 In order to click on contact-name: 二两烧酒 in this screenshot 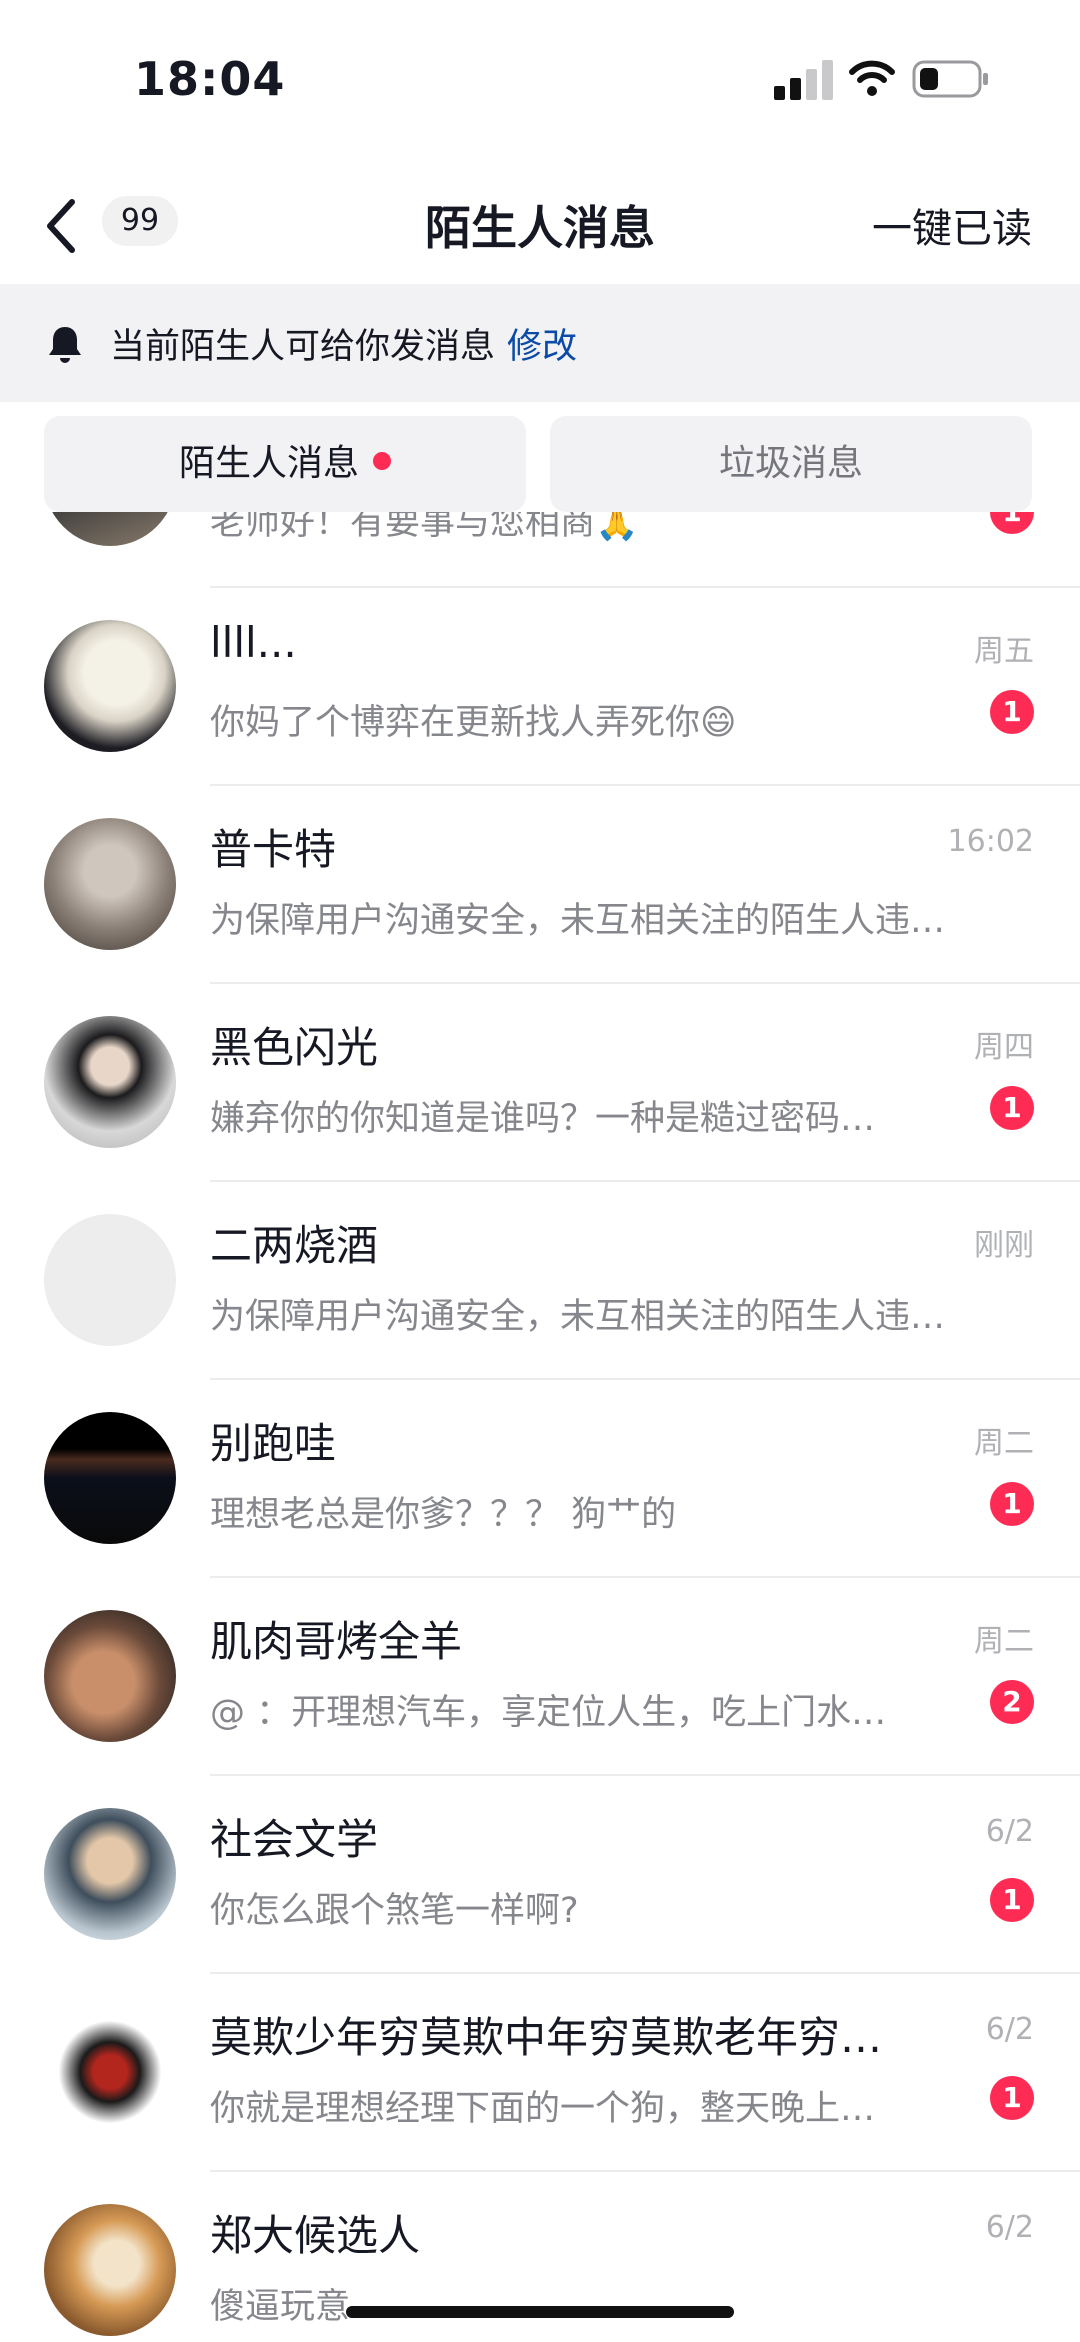, I will do `click(294, 1245)`.